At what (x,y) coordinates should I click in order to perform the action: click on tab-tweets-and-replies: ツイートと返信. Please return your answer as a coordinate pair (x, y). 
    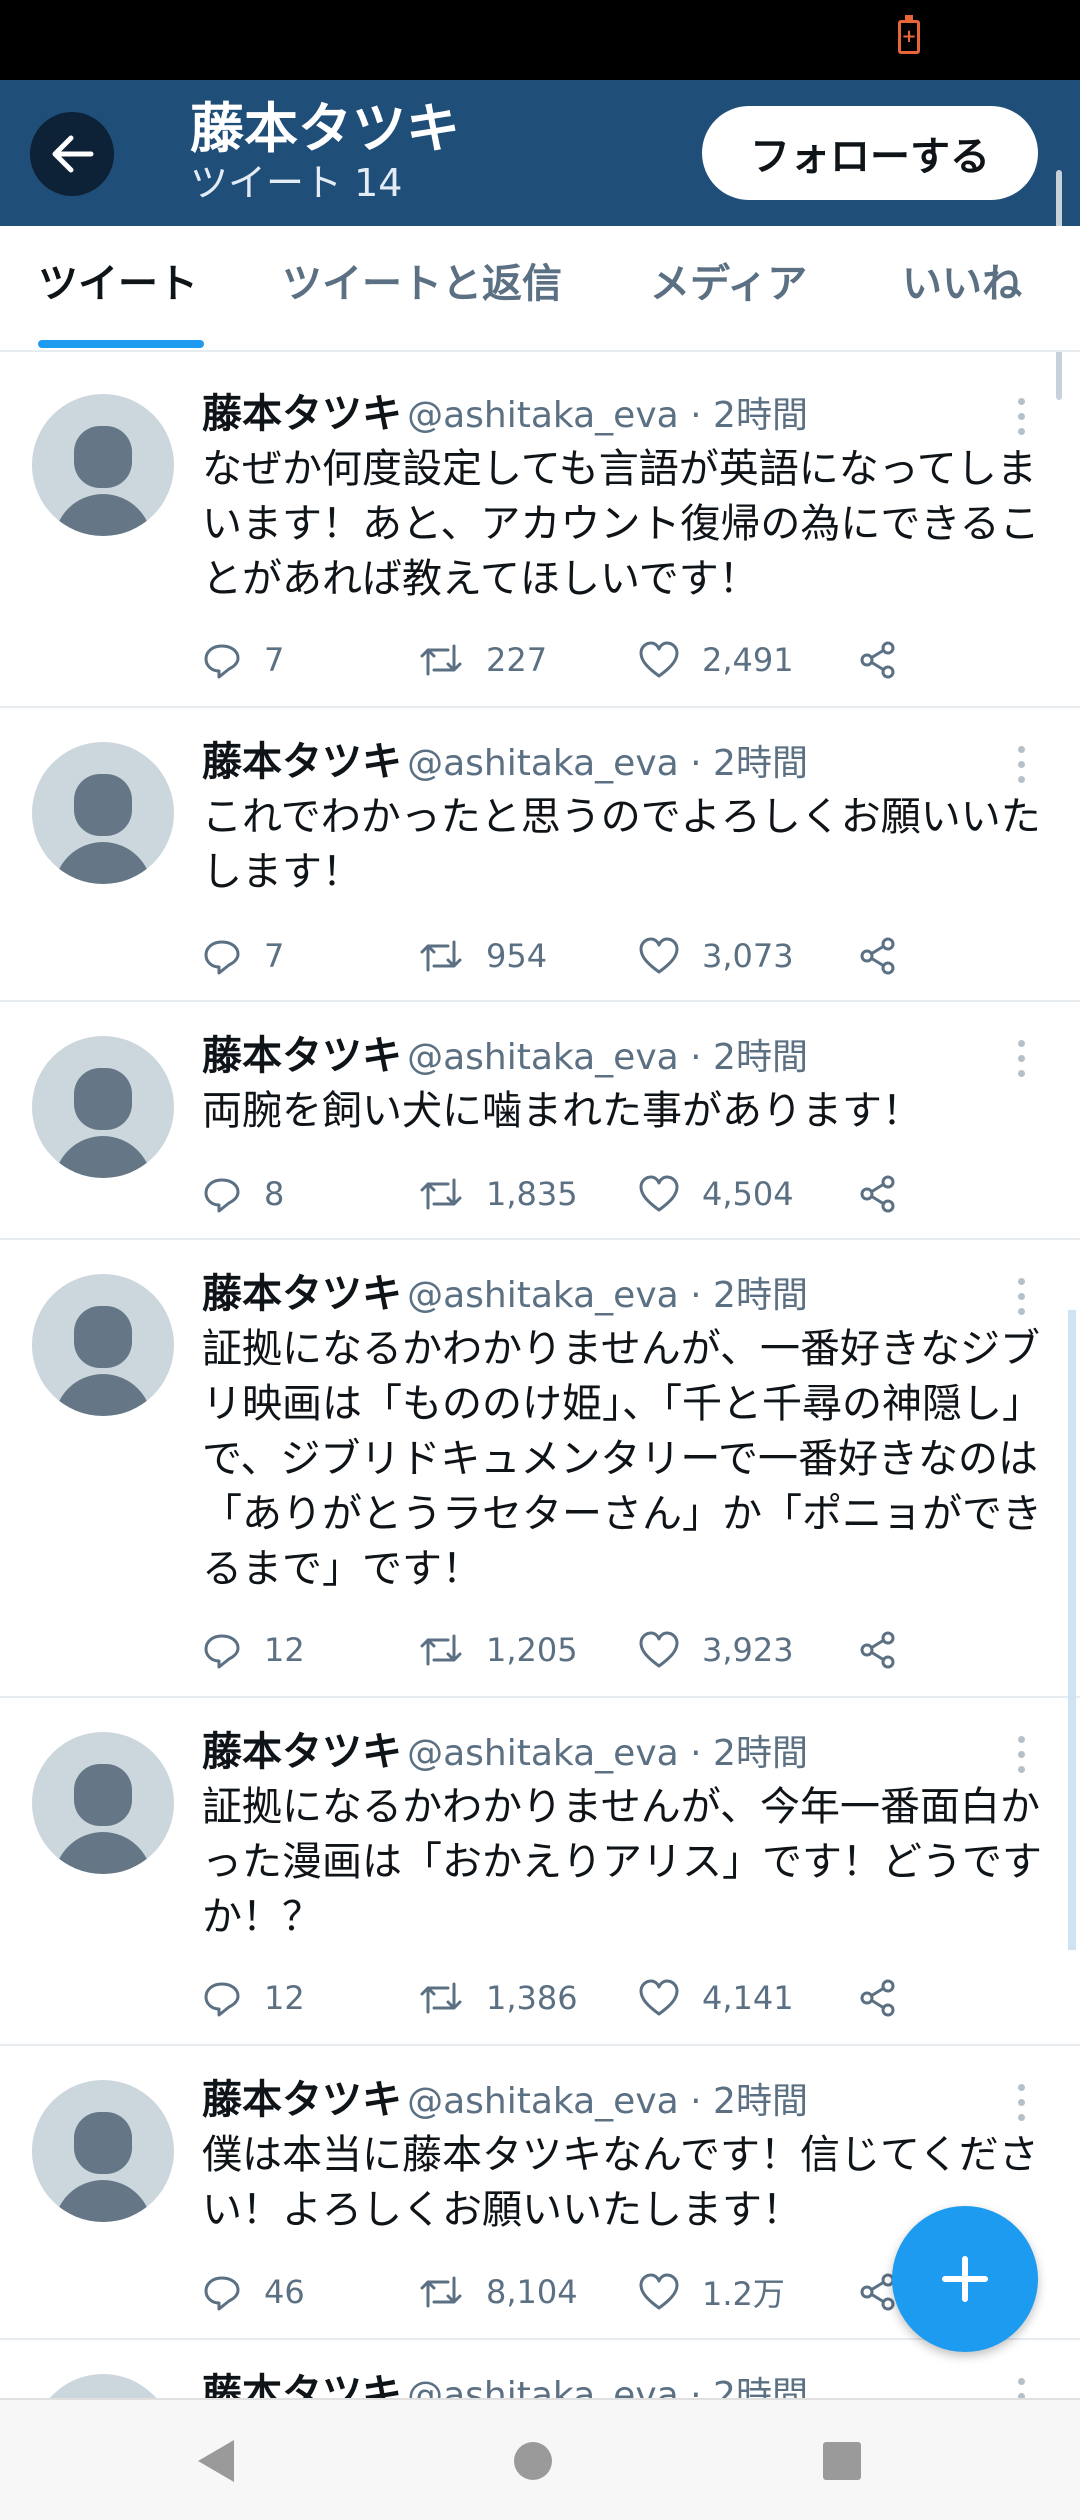
    Looking at the image, I should click on (422, 284).